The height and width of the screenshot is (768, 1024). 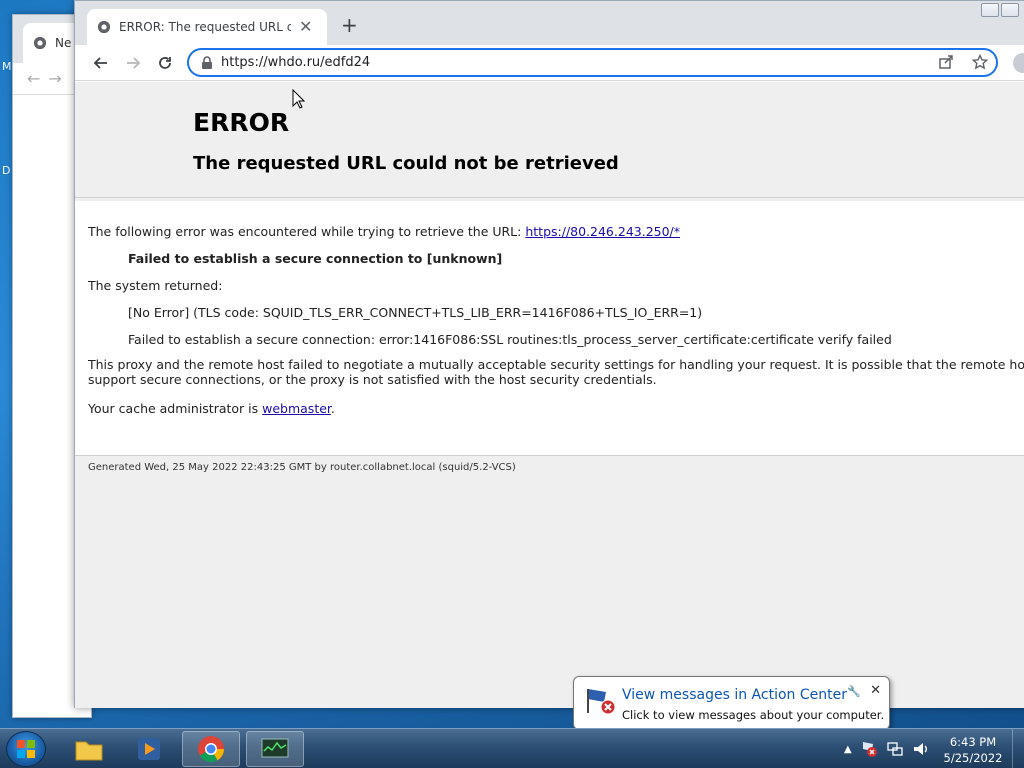 What do you see at coordinates (33, 78) in the screenshot?
I see `back-icon: ←` at bounding box center [33, 78].